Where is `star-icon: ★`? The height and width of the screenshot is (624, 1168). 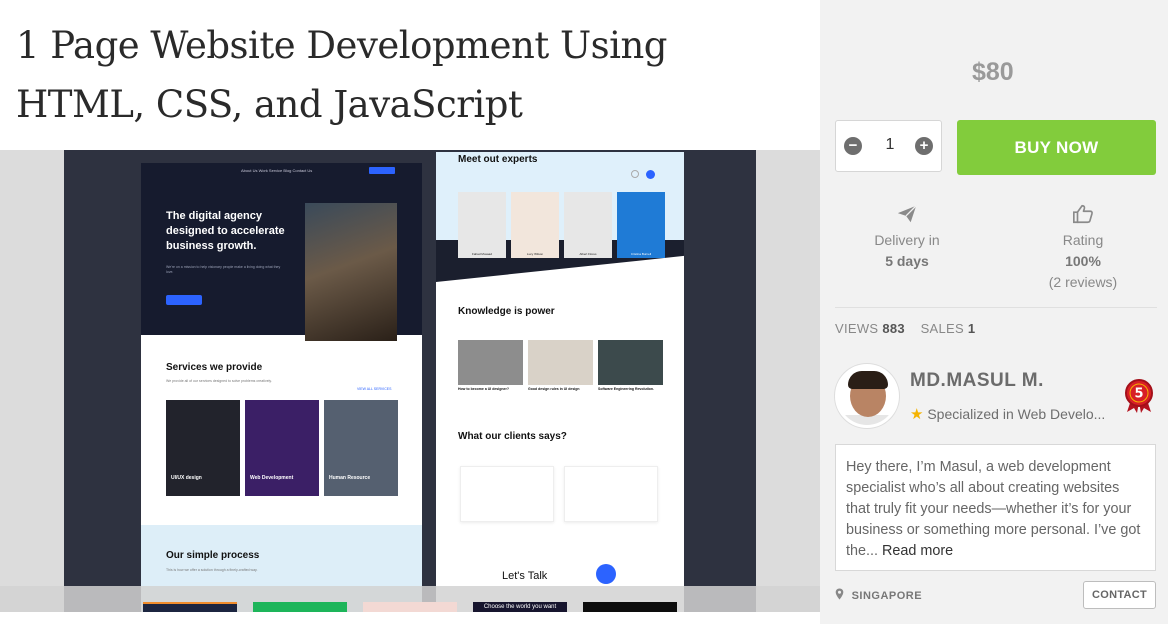 star-icon: ★ is located at coordinates (917, 414).